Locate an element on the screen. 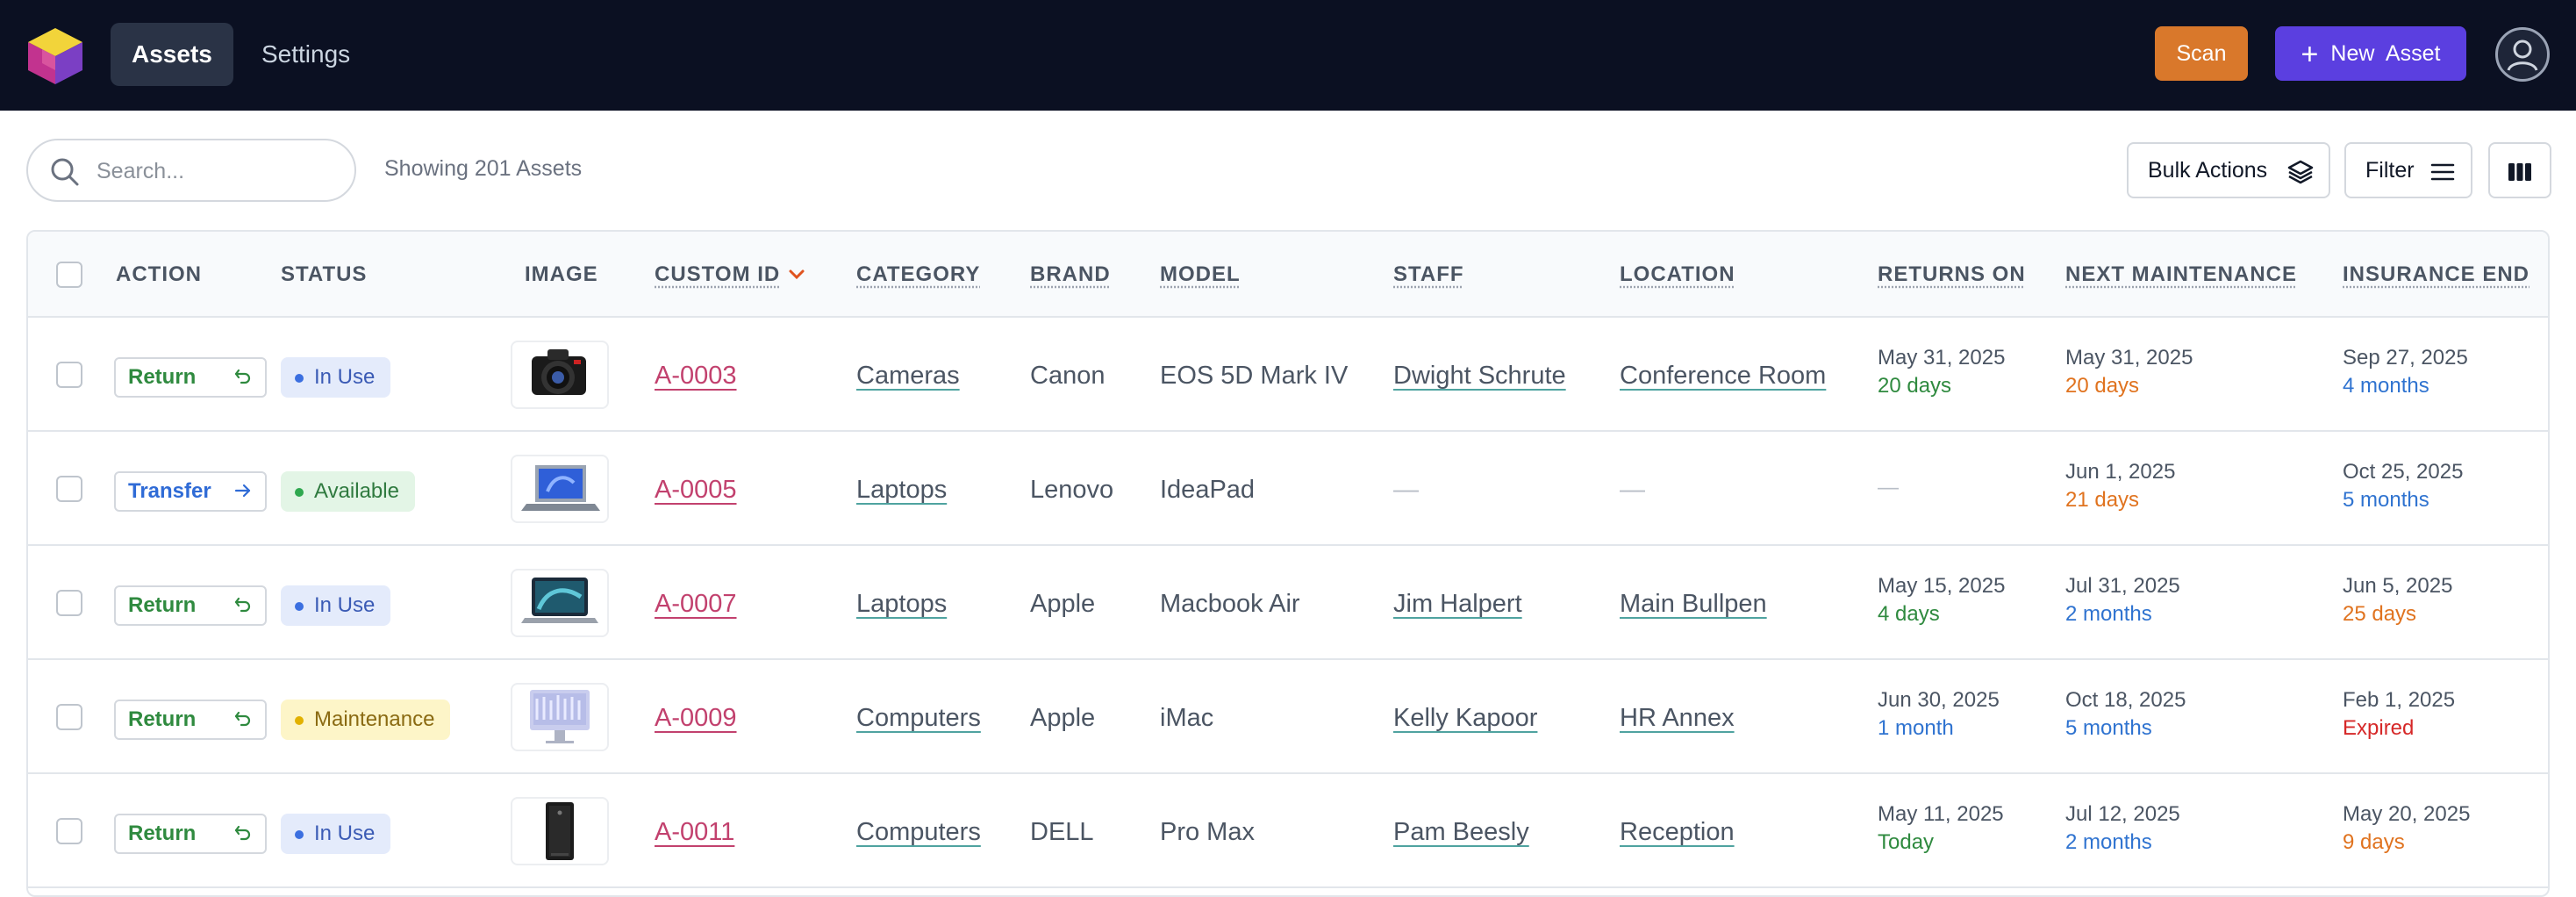  status-badge: Maintenance is located at coordinates (366, 720).